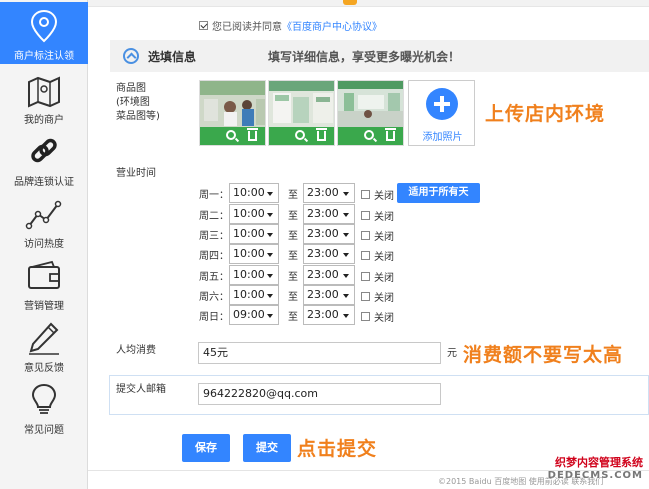  Describe the element at coordinates (44, 221) in the screenshot. I see `sidebar-item-visit-heat: 访问热度` at that location.